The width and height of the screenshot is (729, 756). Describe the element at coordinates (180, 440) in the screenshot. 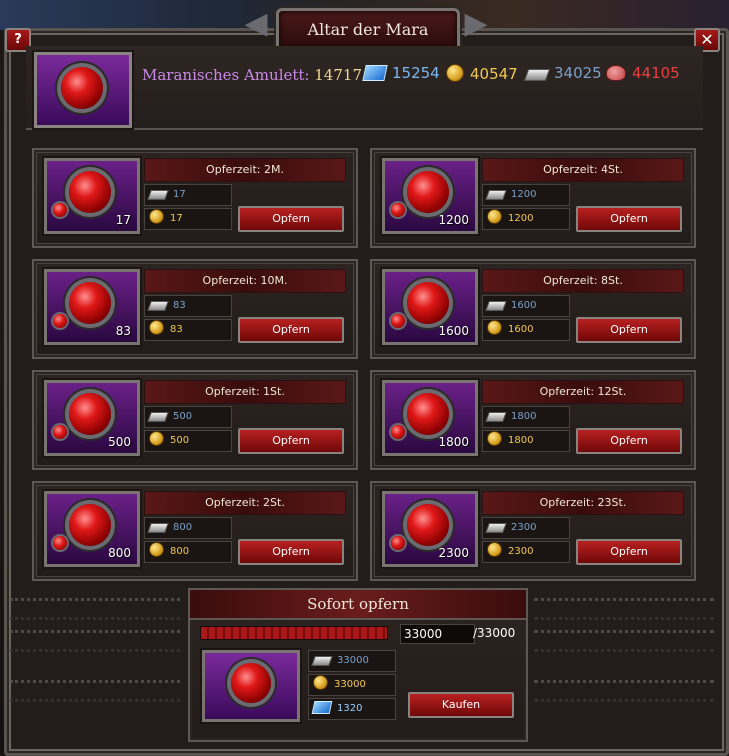

I see `offering-gold-value: 500` at that location.